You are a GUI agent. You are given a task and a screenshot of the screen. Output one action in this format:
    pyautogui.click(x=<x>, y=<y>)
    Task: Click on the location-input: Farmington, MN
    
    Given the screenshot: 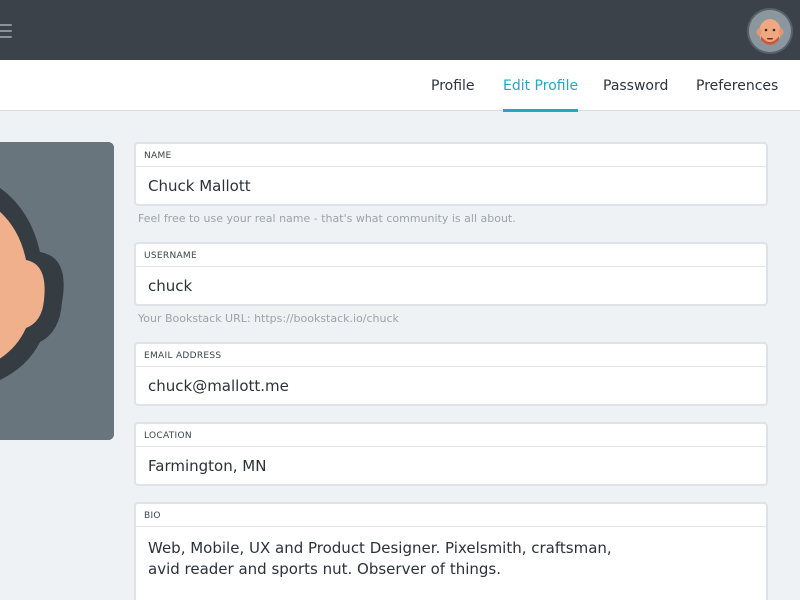 What is the action you would take?
    pyautogui.click(x=451, y=465)
    